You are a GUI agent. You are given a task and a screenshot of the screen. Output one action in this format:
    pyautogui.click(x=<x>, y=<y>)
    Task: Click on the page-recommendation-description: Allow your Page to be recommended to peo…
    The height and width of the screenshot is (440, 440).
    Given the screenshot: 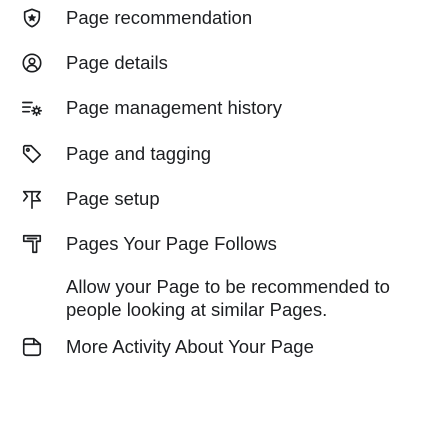 What is the action you would take?
    pyautogui.click(x=228, y=298)
    